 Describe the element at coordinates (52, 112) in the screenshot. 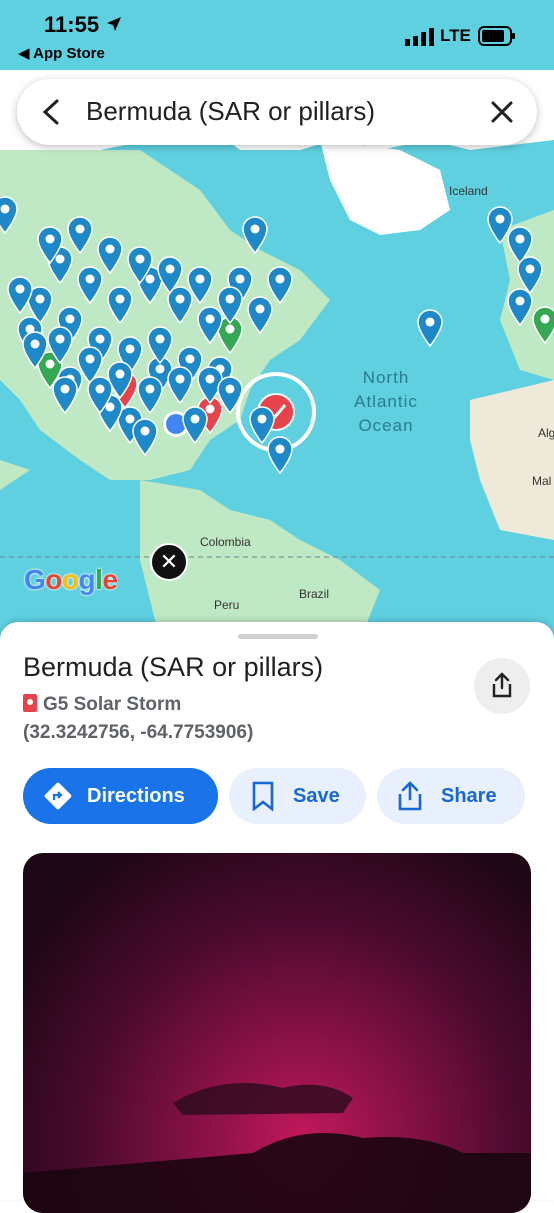

I see `back-arrow-icon` at that location.